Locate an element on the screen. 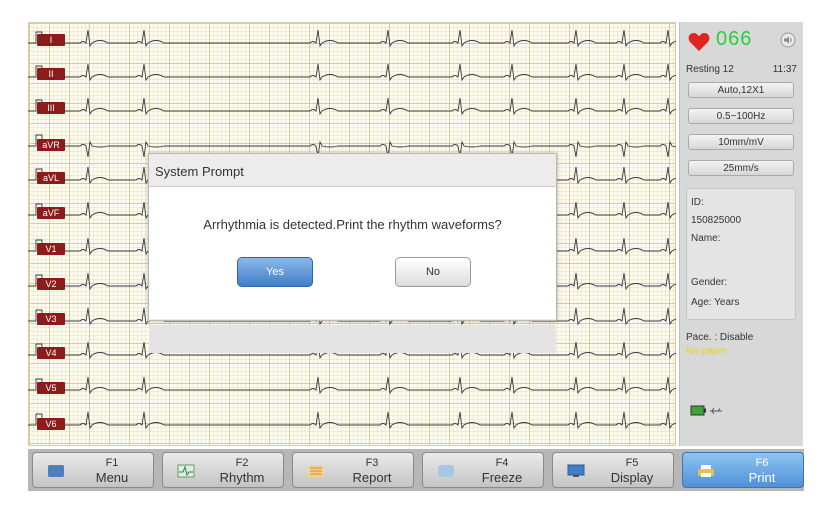  f2-key: F2 is located at coordinates (242, 463).